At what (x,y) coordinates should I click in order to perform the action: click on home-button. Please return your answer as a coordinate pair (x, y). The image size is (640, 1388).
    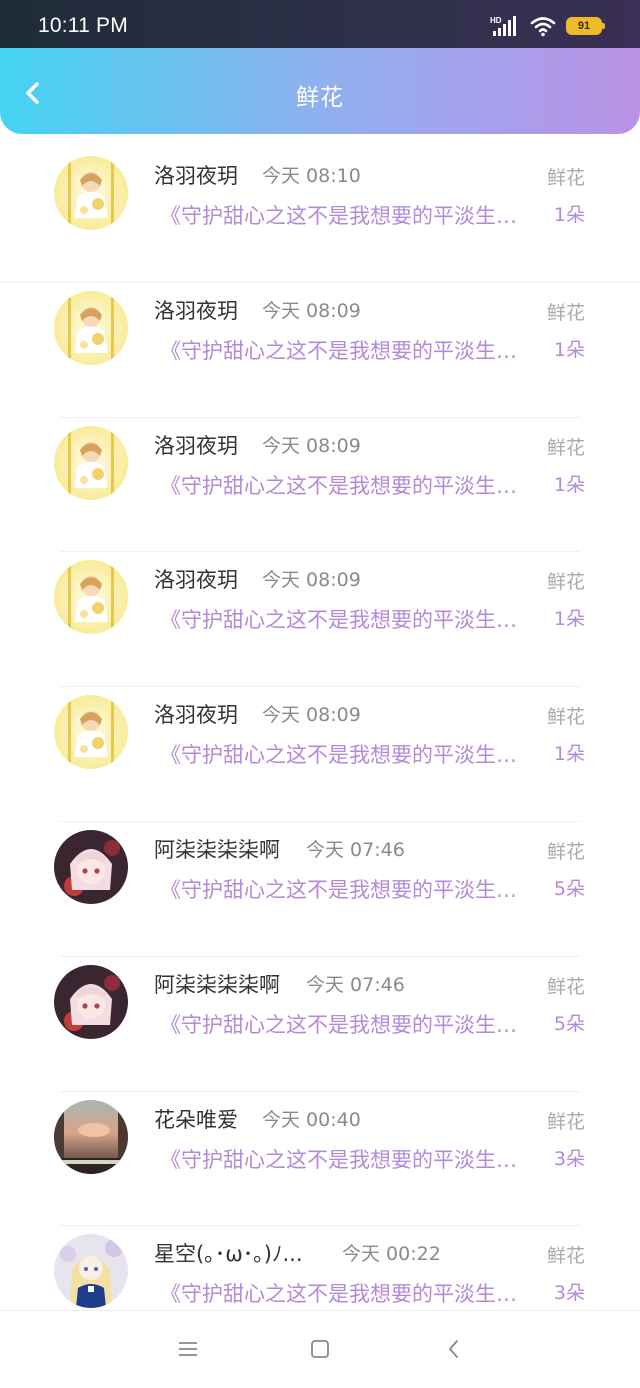
    Looking at the image, I should click on (320, 1349).